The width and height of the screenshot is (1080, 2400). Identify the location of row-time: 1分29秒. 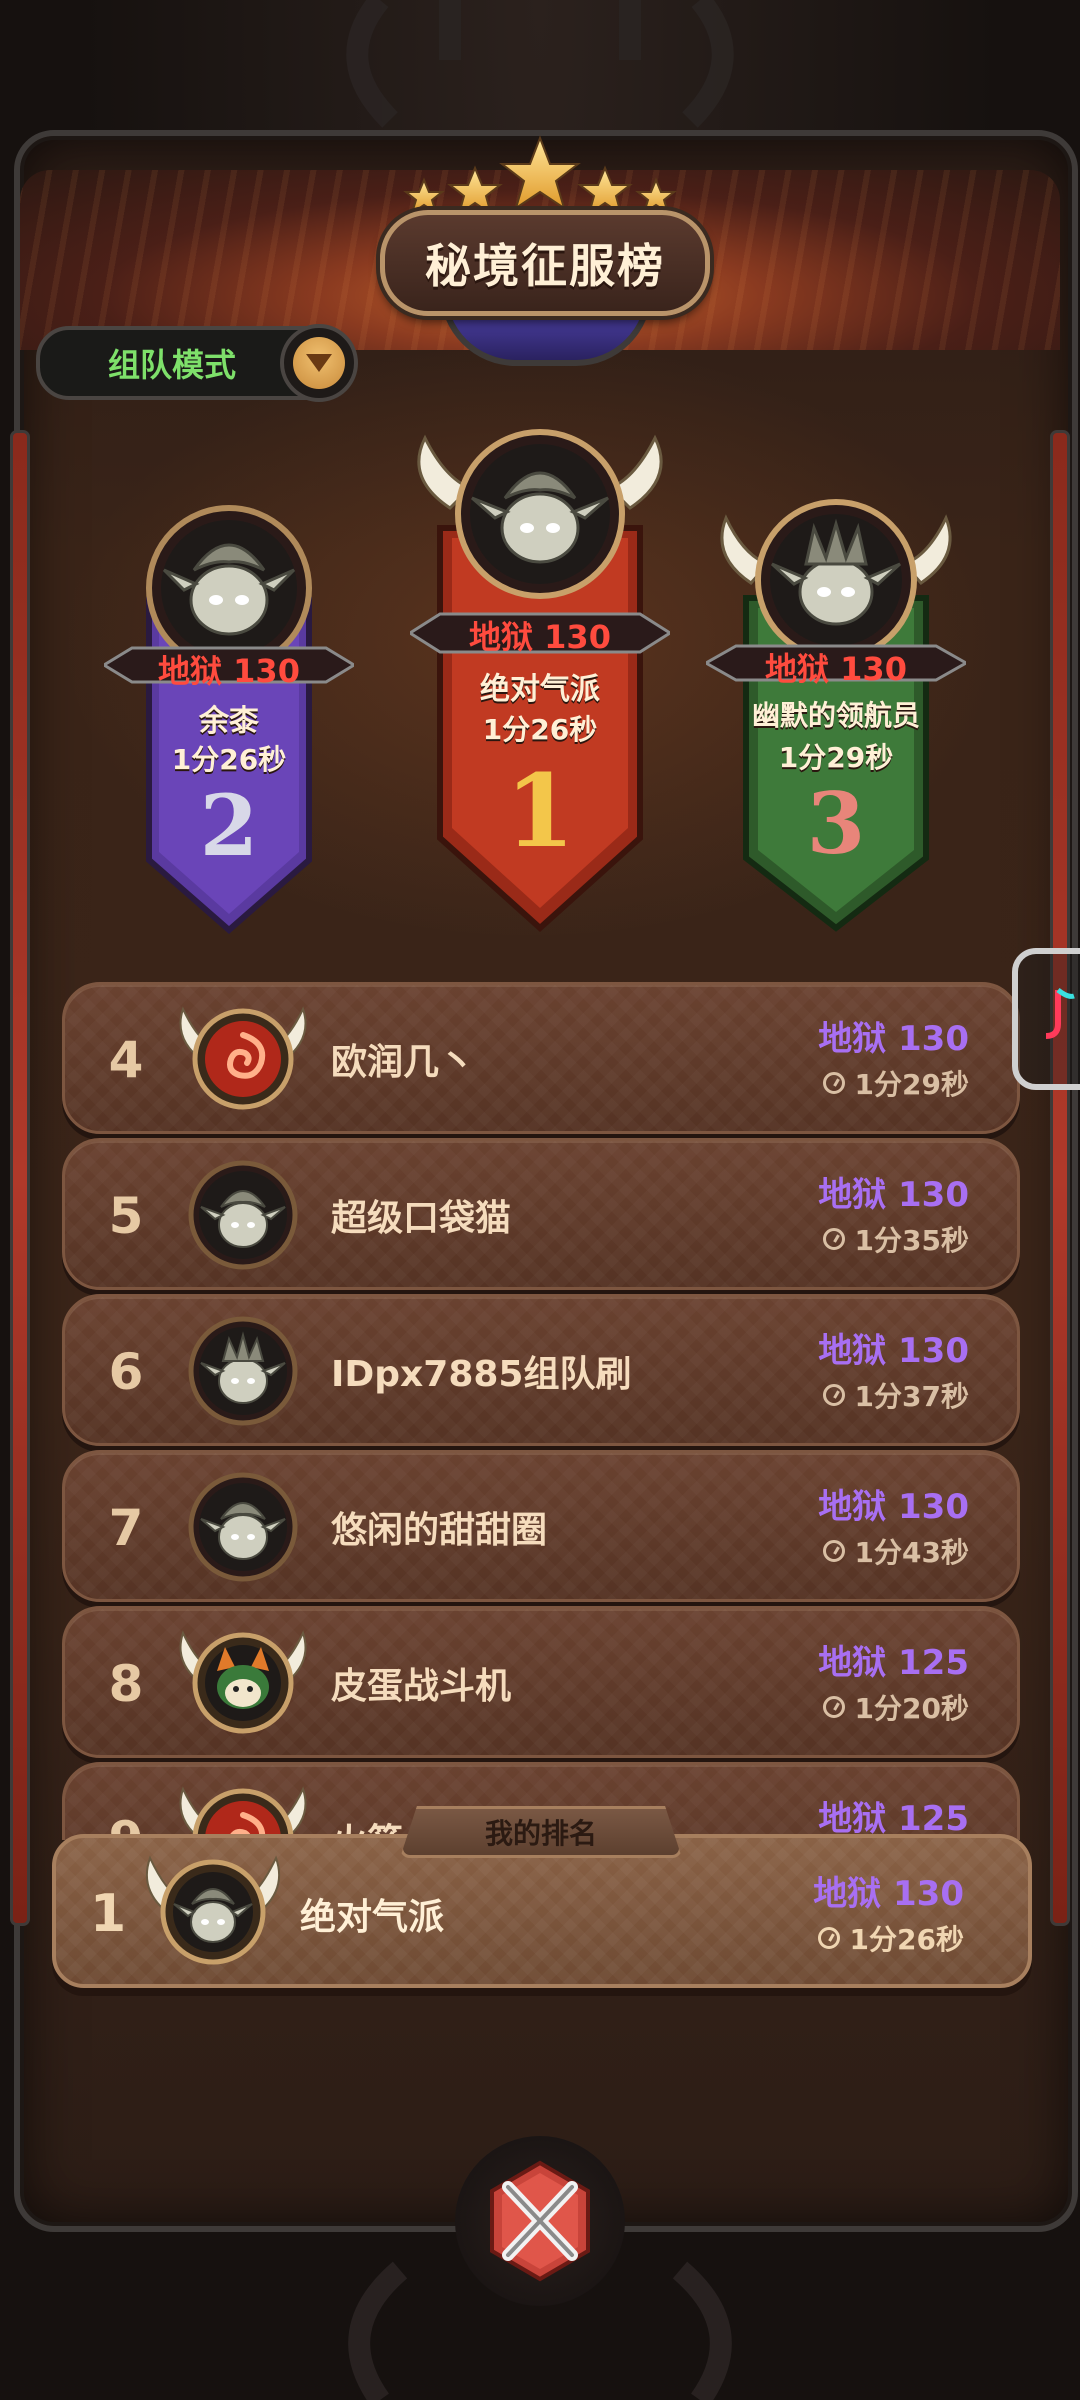
(895, 1083).